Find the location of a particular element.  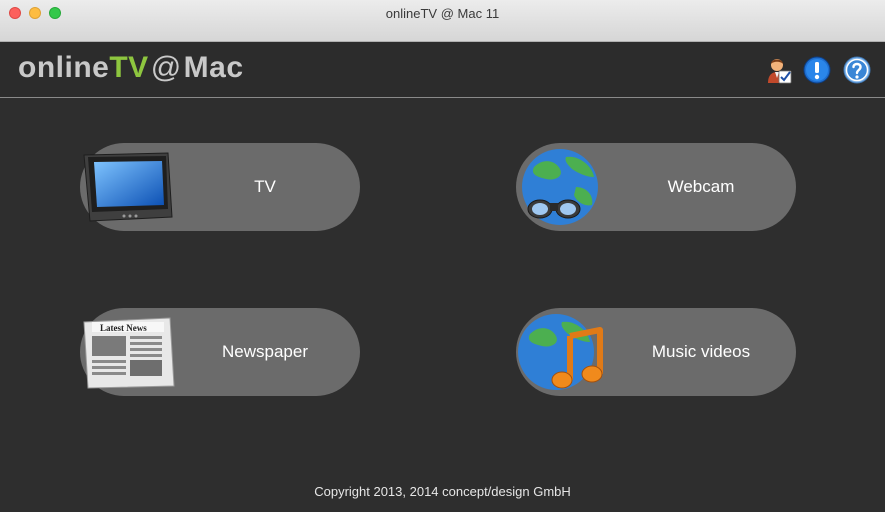

music-videos-button: Music videos is located at coordinates (656, 352).